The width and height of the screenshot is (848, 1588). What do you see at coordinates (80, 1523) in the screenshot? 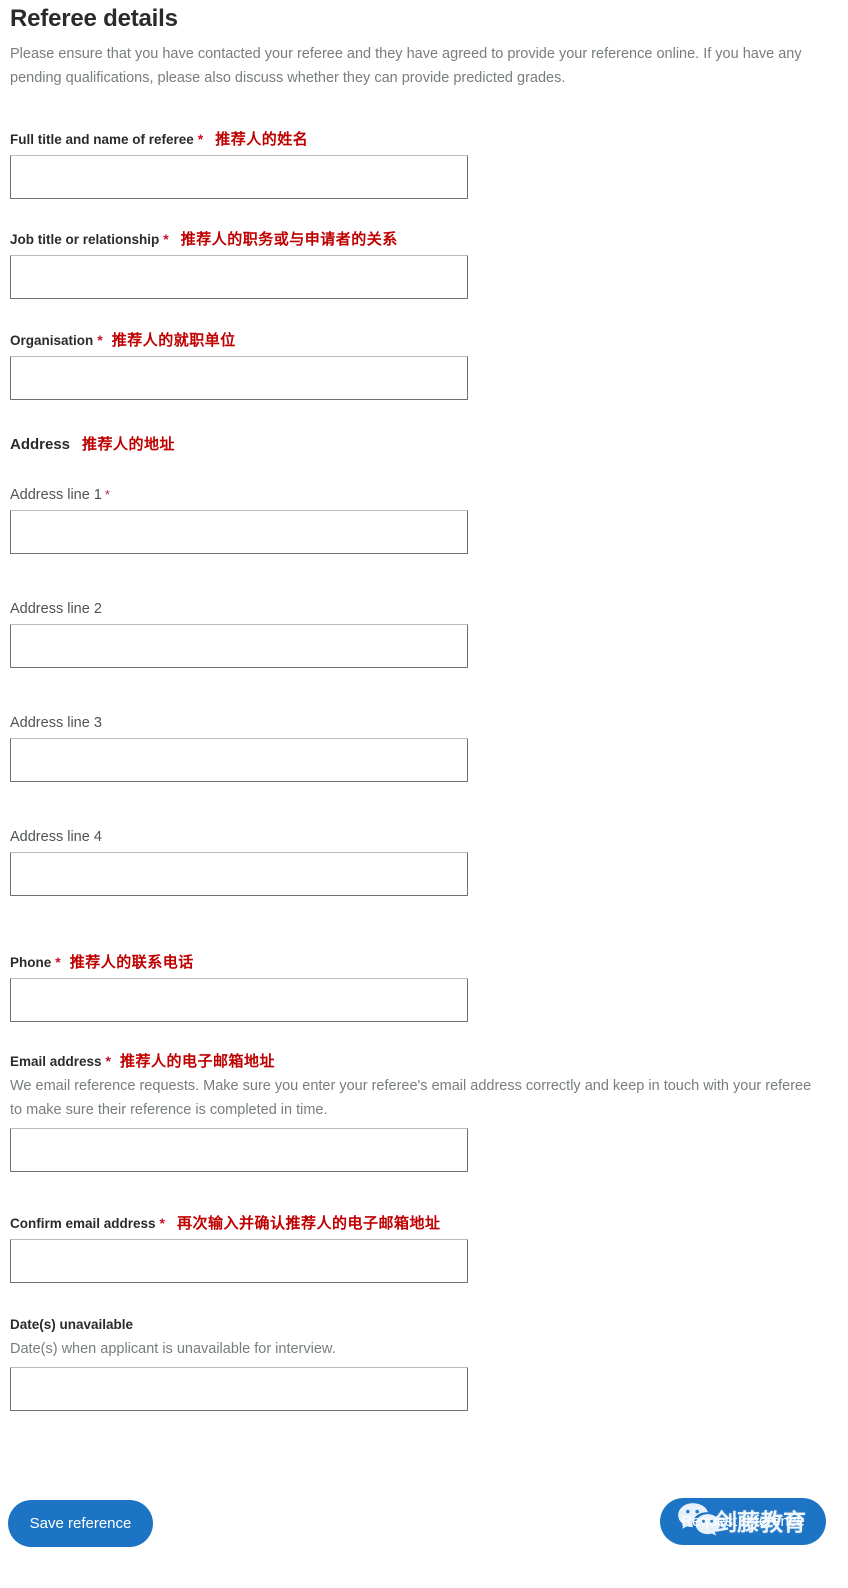
I see `save-reference-button: Save reference` at bounding box center [80, 1523].